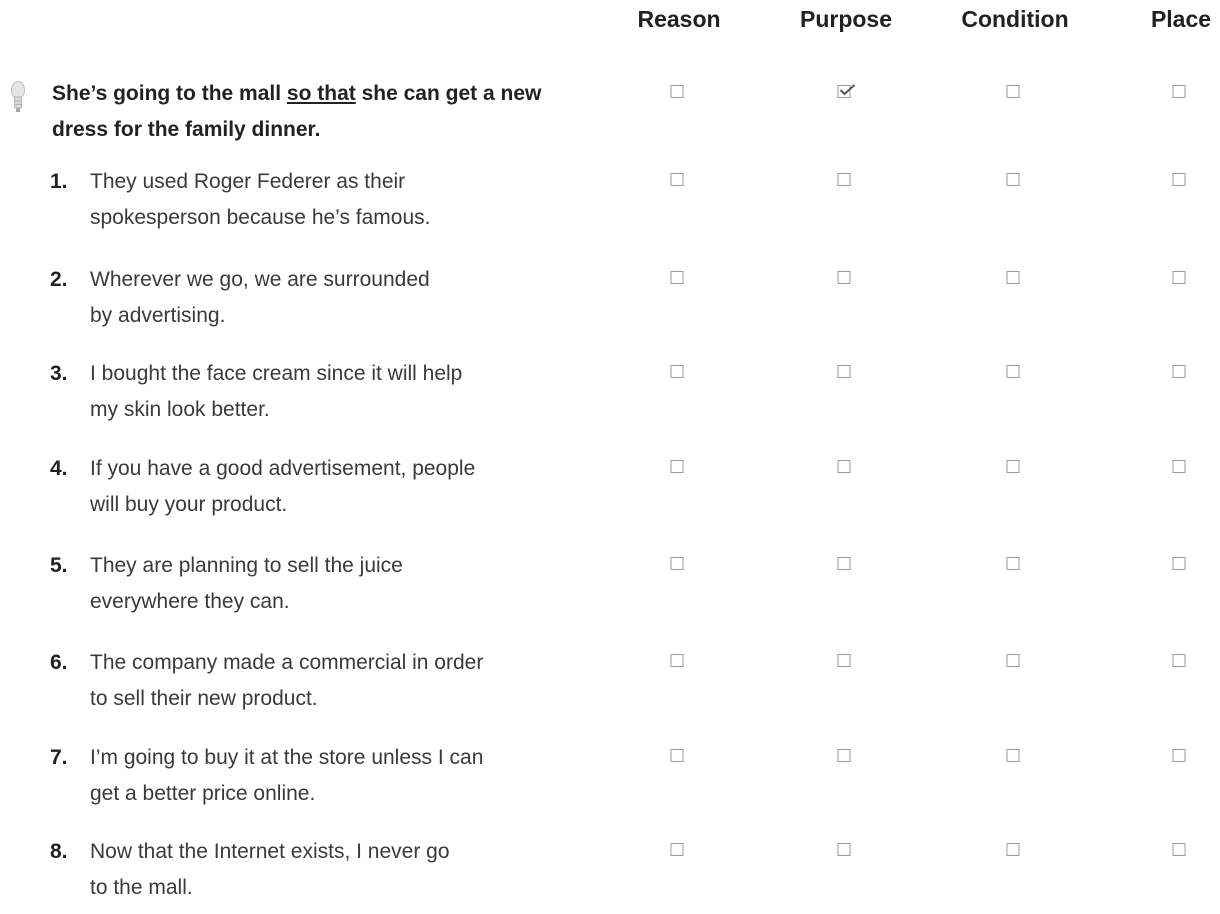 The image size is (1220, 914). I want to click on example-checkbox-purpose, so click(846, 91).